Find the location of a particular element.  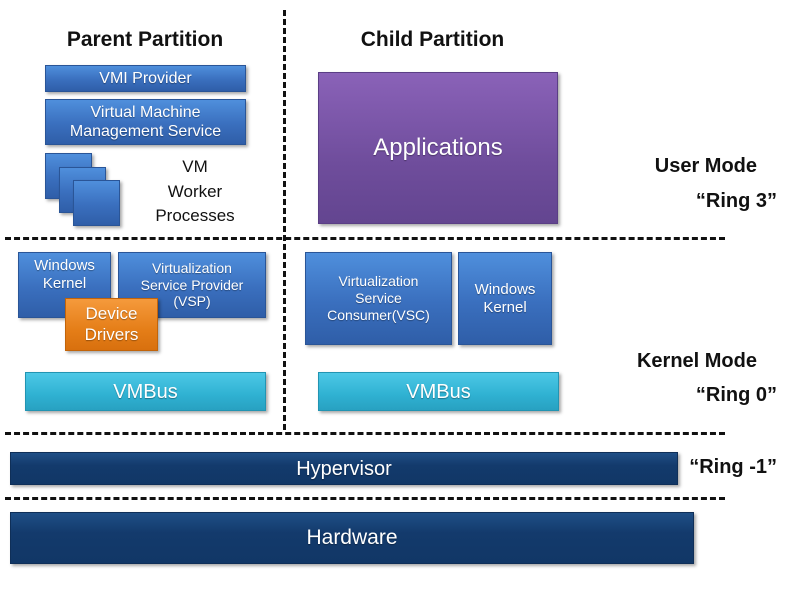

parent-partition-heading: Parent Partition is located at coordinates (145, 39).